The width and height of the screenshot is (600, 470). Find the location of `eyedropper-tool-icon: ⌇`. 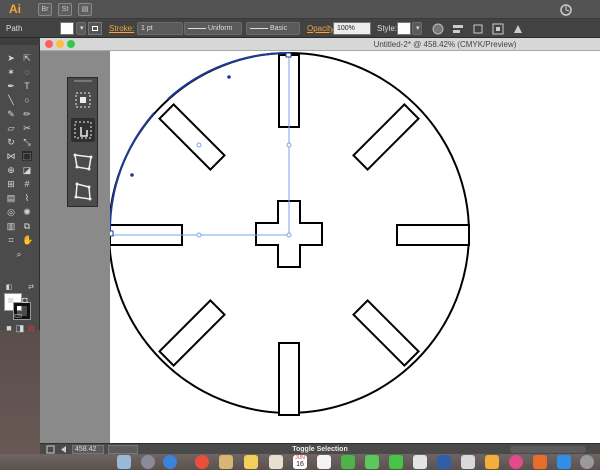

eyedropper-tool-icon: ⌇ is located at coordinates (27, 198).